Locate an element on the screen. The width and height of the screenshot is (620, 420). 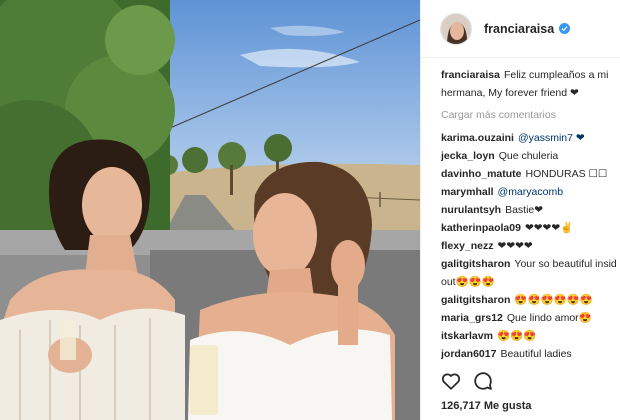
post-header: franciaraisa is located at coordinates (520, 29).